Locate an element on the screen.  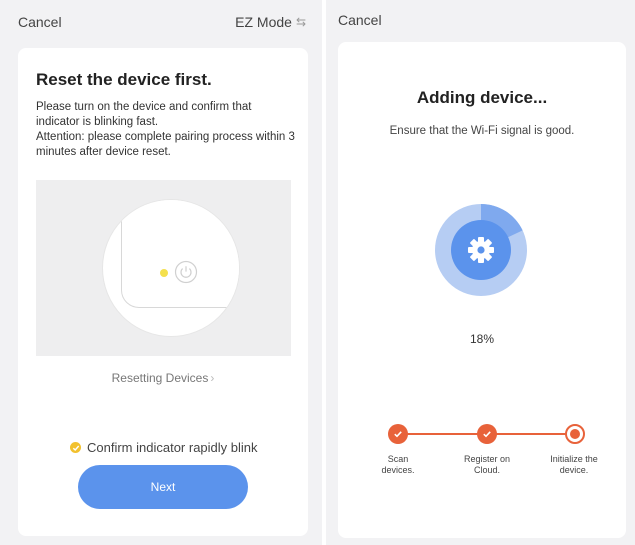
confirm-blink-checkbox: Confirm indicator rapidly blink is located at coordinates (164, 447).